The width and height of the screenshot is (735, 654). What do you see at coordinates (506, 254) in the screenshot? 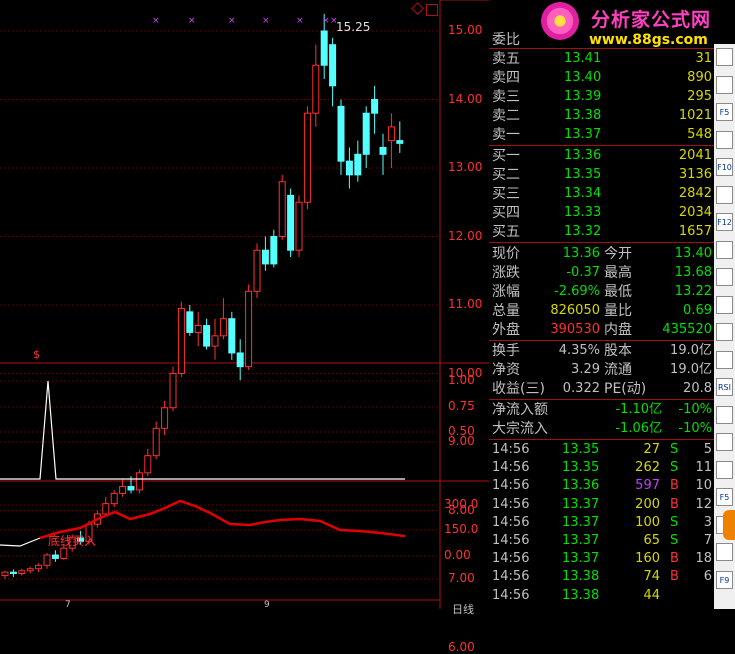
I see `stat-label: 现价` at bounding box center [506, 254].